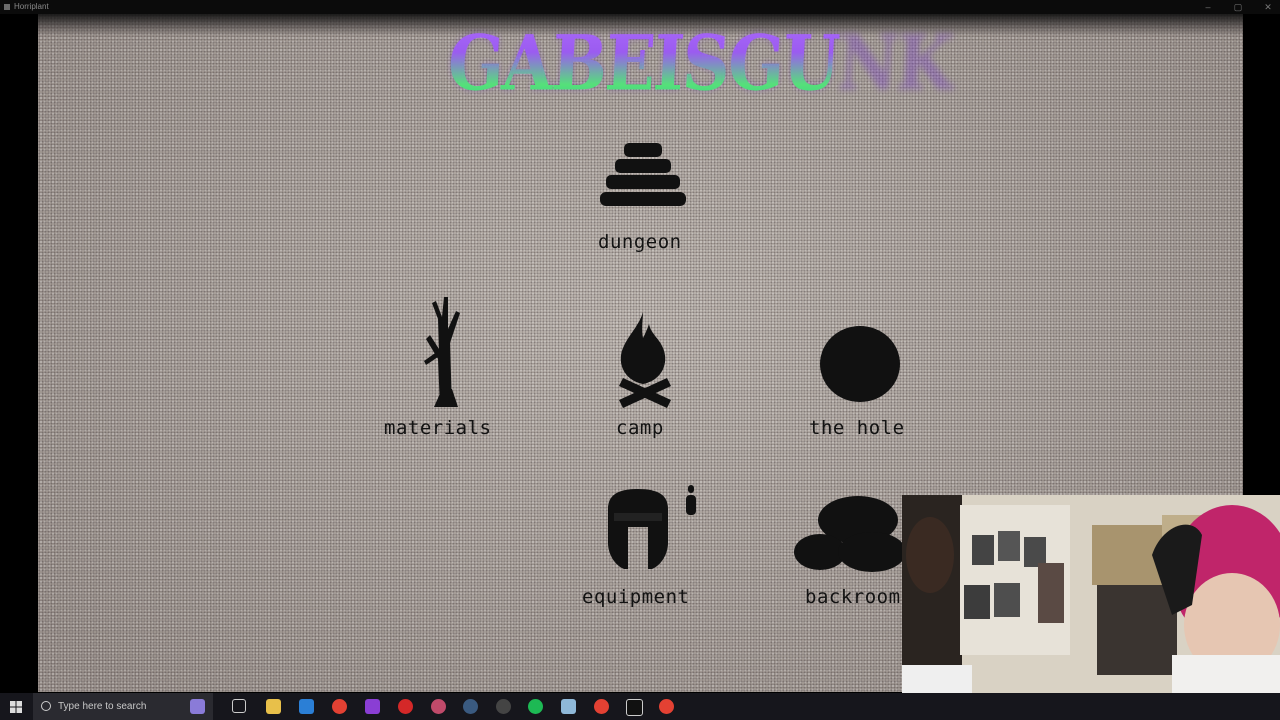  I want to click on menu-label-dungeon: dungeon, so click(640, 242).